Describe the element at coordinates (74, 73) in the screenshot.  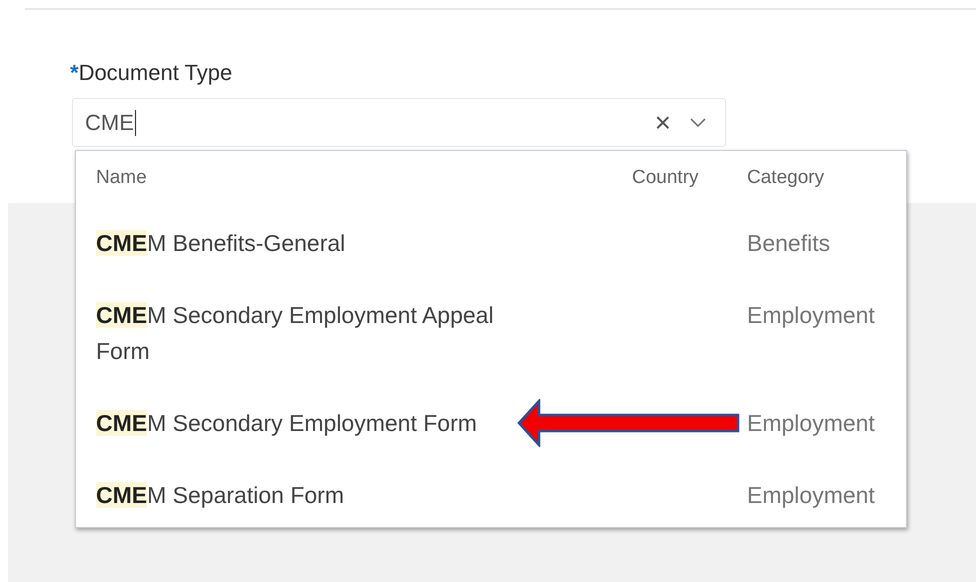
I see `required-mark: *` at that location.